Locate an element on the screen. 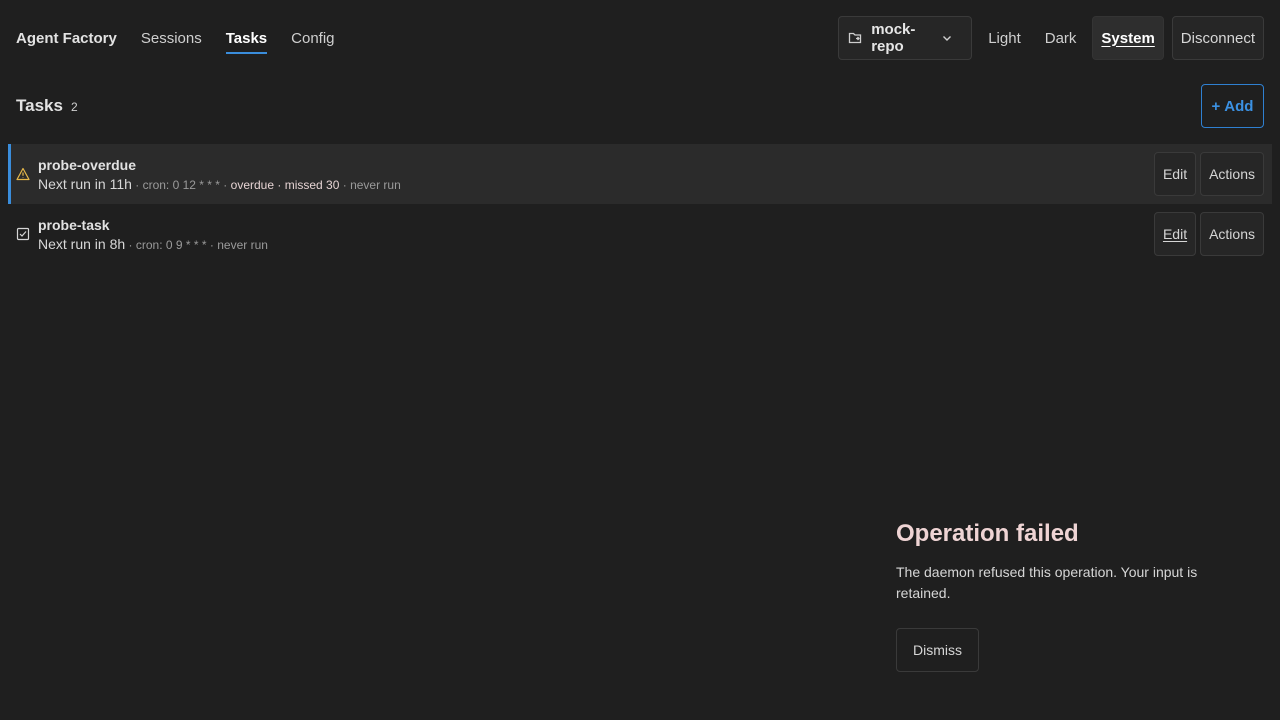  checkbox-icon is located at coordinates (23, 234).